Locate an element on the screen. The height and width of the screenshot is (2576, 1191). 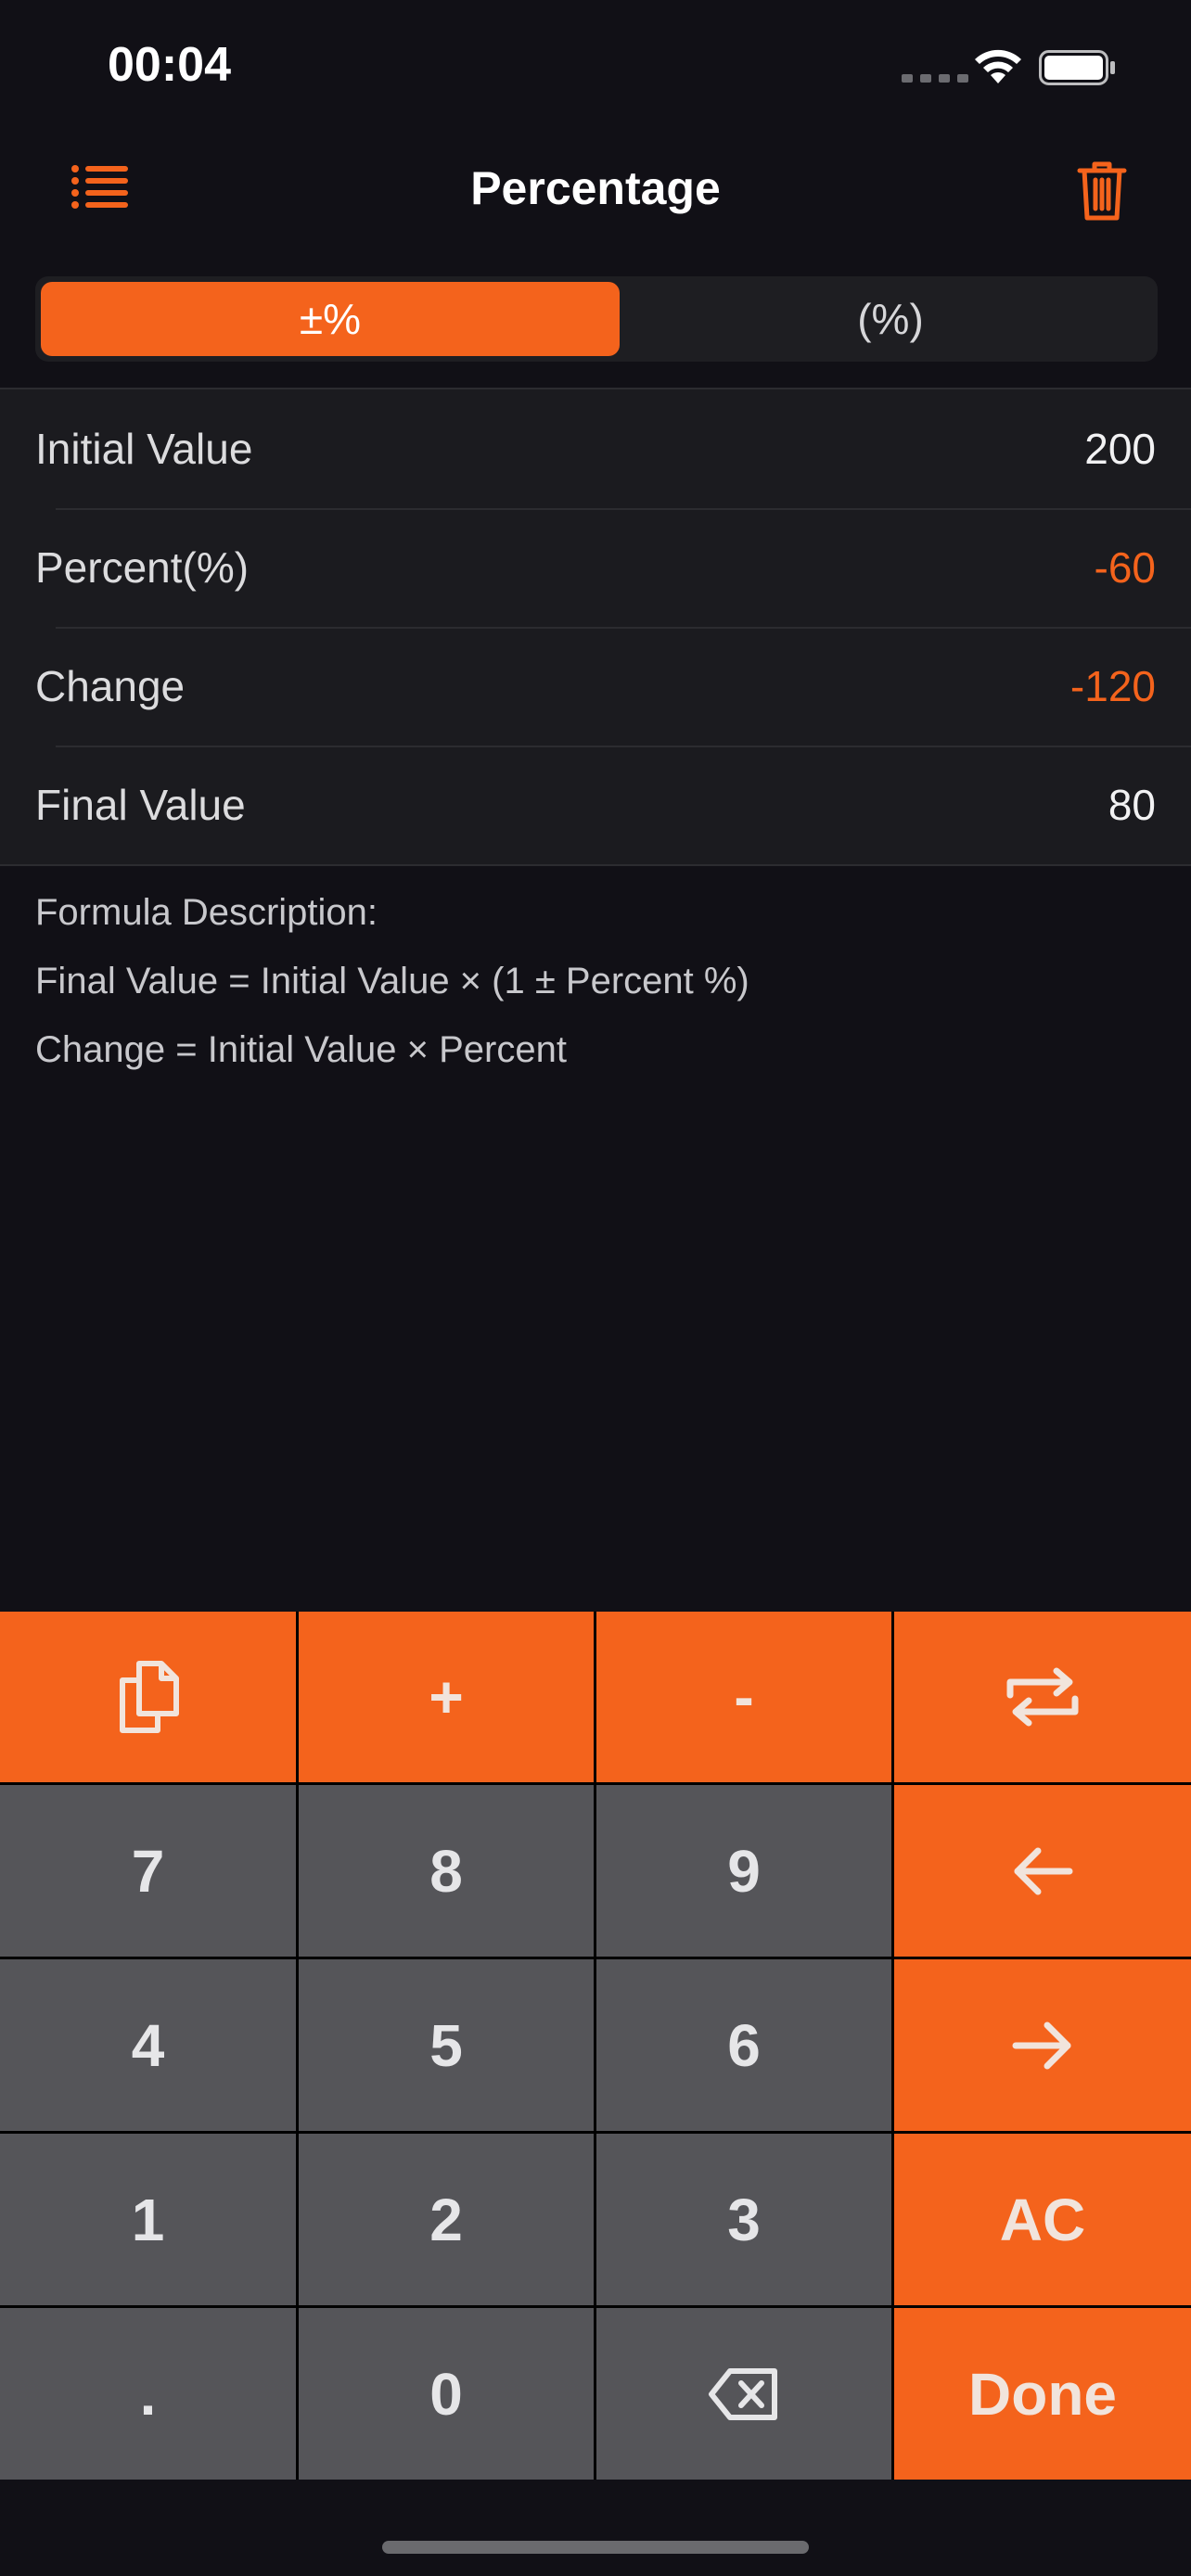
row-label: Change is located at coordinates (111, 686).